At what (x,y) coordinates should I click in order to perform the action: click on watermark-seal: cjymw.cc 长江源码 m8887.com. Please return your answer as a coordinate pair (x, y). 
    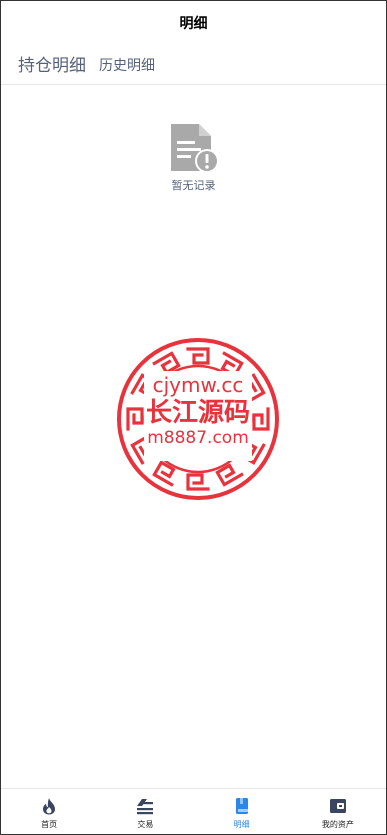
    Looking at the image, I should click on (198, 419).